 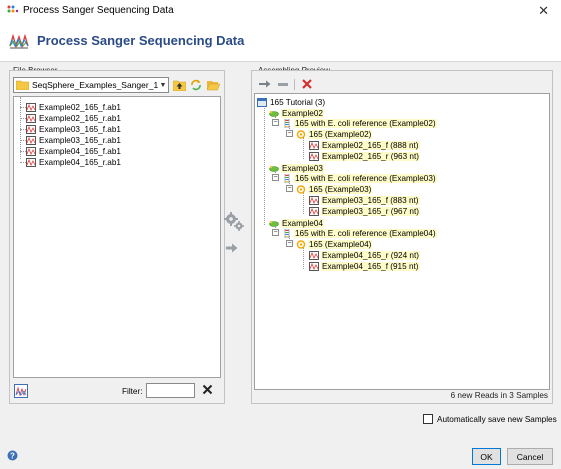 What do you see at coordinates (543, 11) in the screenshot?
I see `close-icon: ✕` at bounding box center [543, 11].